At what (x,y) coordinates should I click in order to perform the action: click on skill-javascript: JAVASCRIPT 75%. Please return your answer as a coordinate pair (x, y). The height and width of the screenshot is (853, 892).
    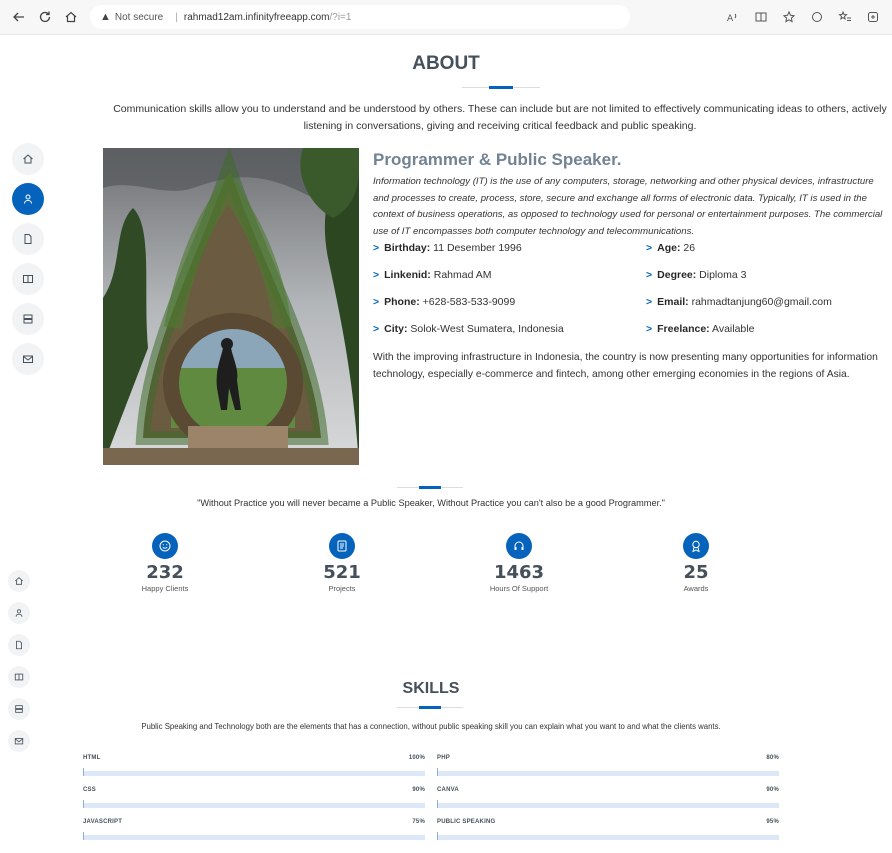
    Looking at the image, I should click on (254, 829).